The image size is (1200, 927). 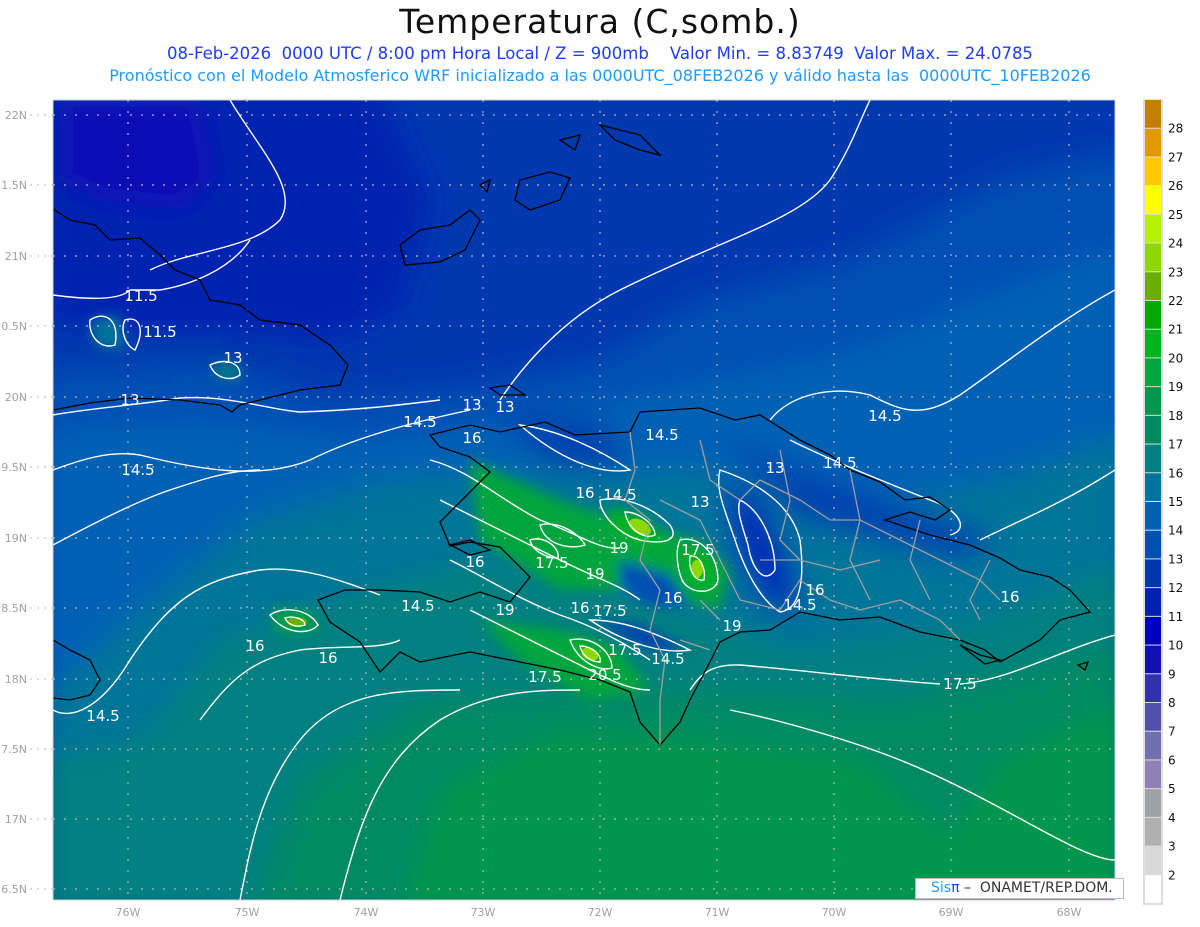 What do you see at coordinates (1175, 244) in the screenshot?
I see `colorbar-label: 24` at bounding box center [1175, 244].